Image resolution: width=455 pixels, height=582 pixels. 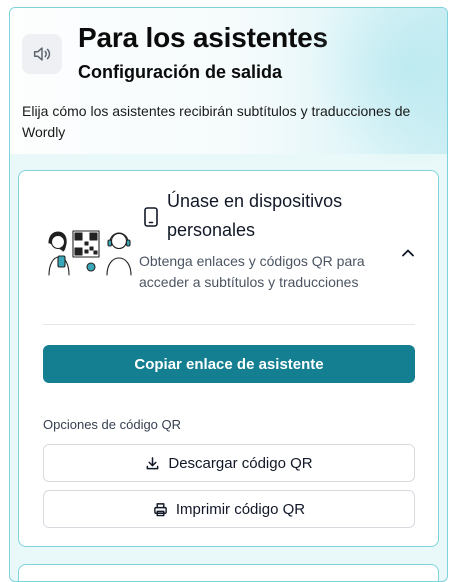 I want to click on print-qr-button: Imprimir código QR, so click(x=229, y=509).